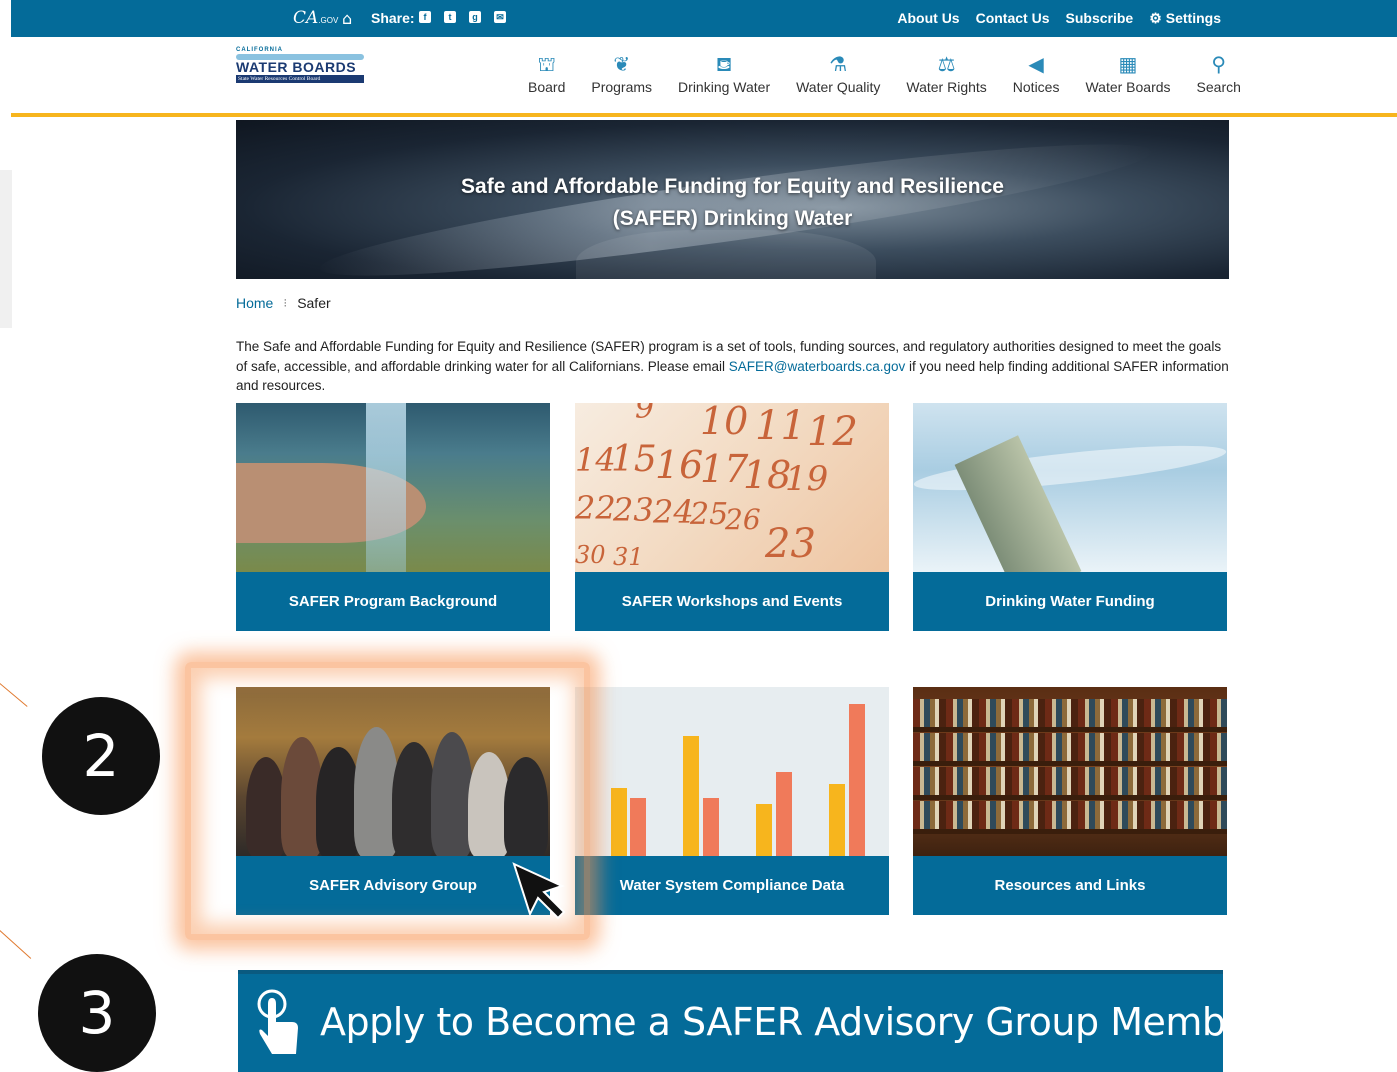  Describe the element at coordinates (743, 519) in the screenshot. I see `calendar-number: 26` at that location.